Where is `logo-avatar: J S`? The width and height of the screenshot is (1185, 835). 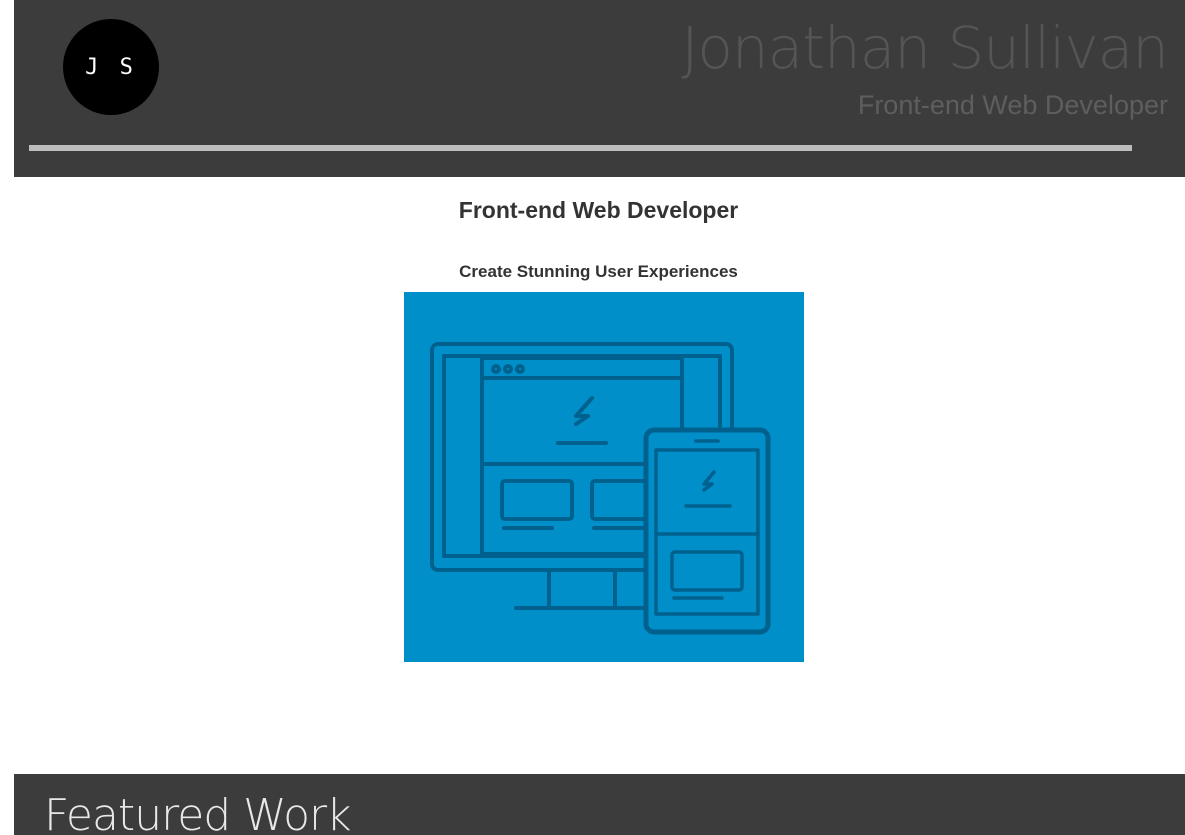
logo-avatar: J S is located at coordinates (111, 67).